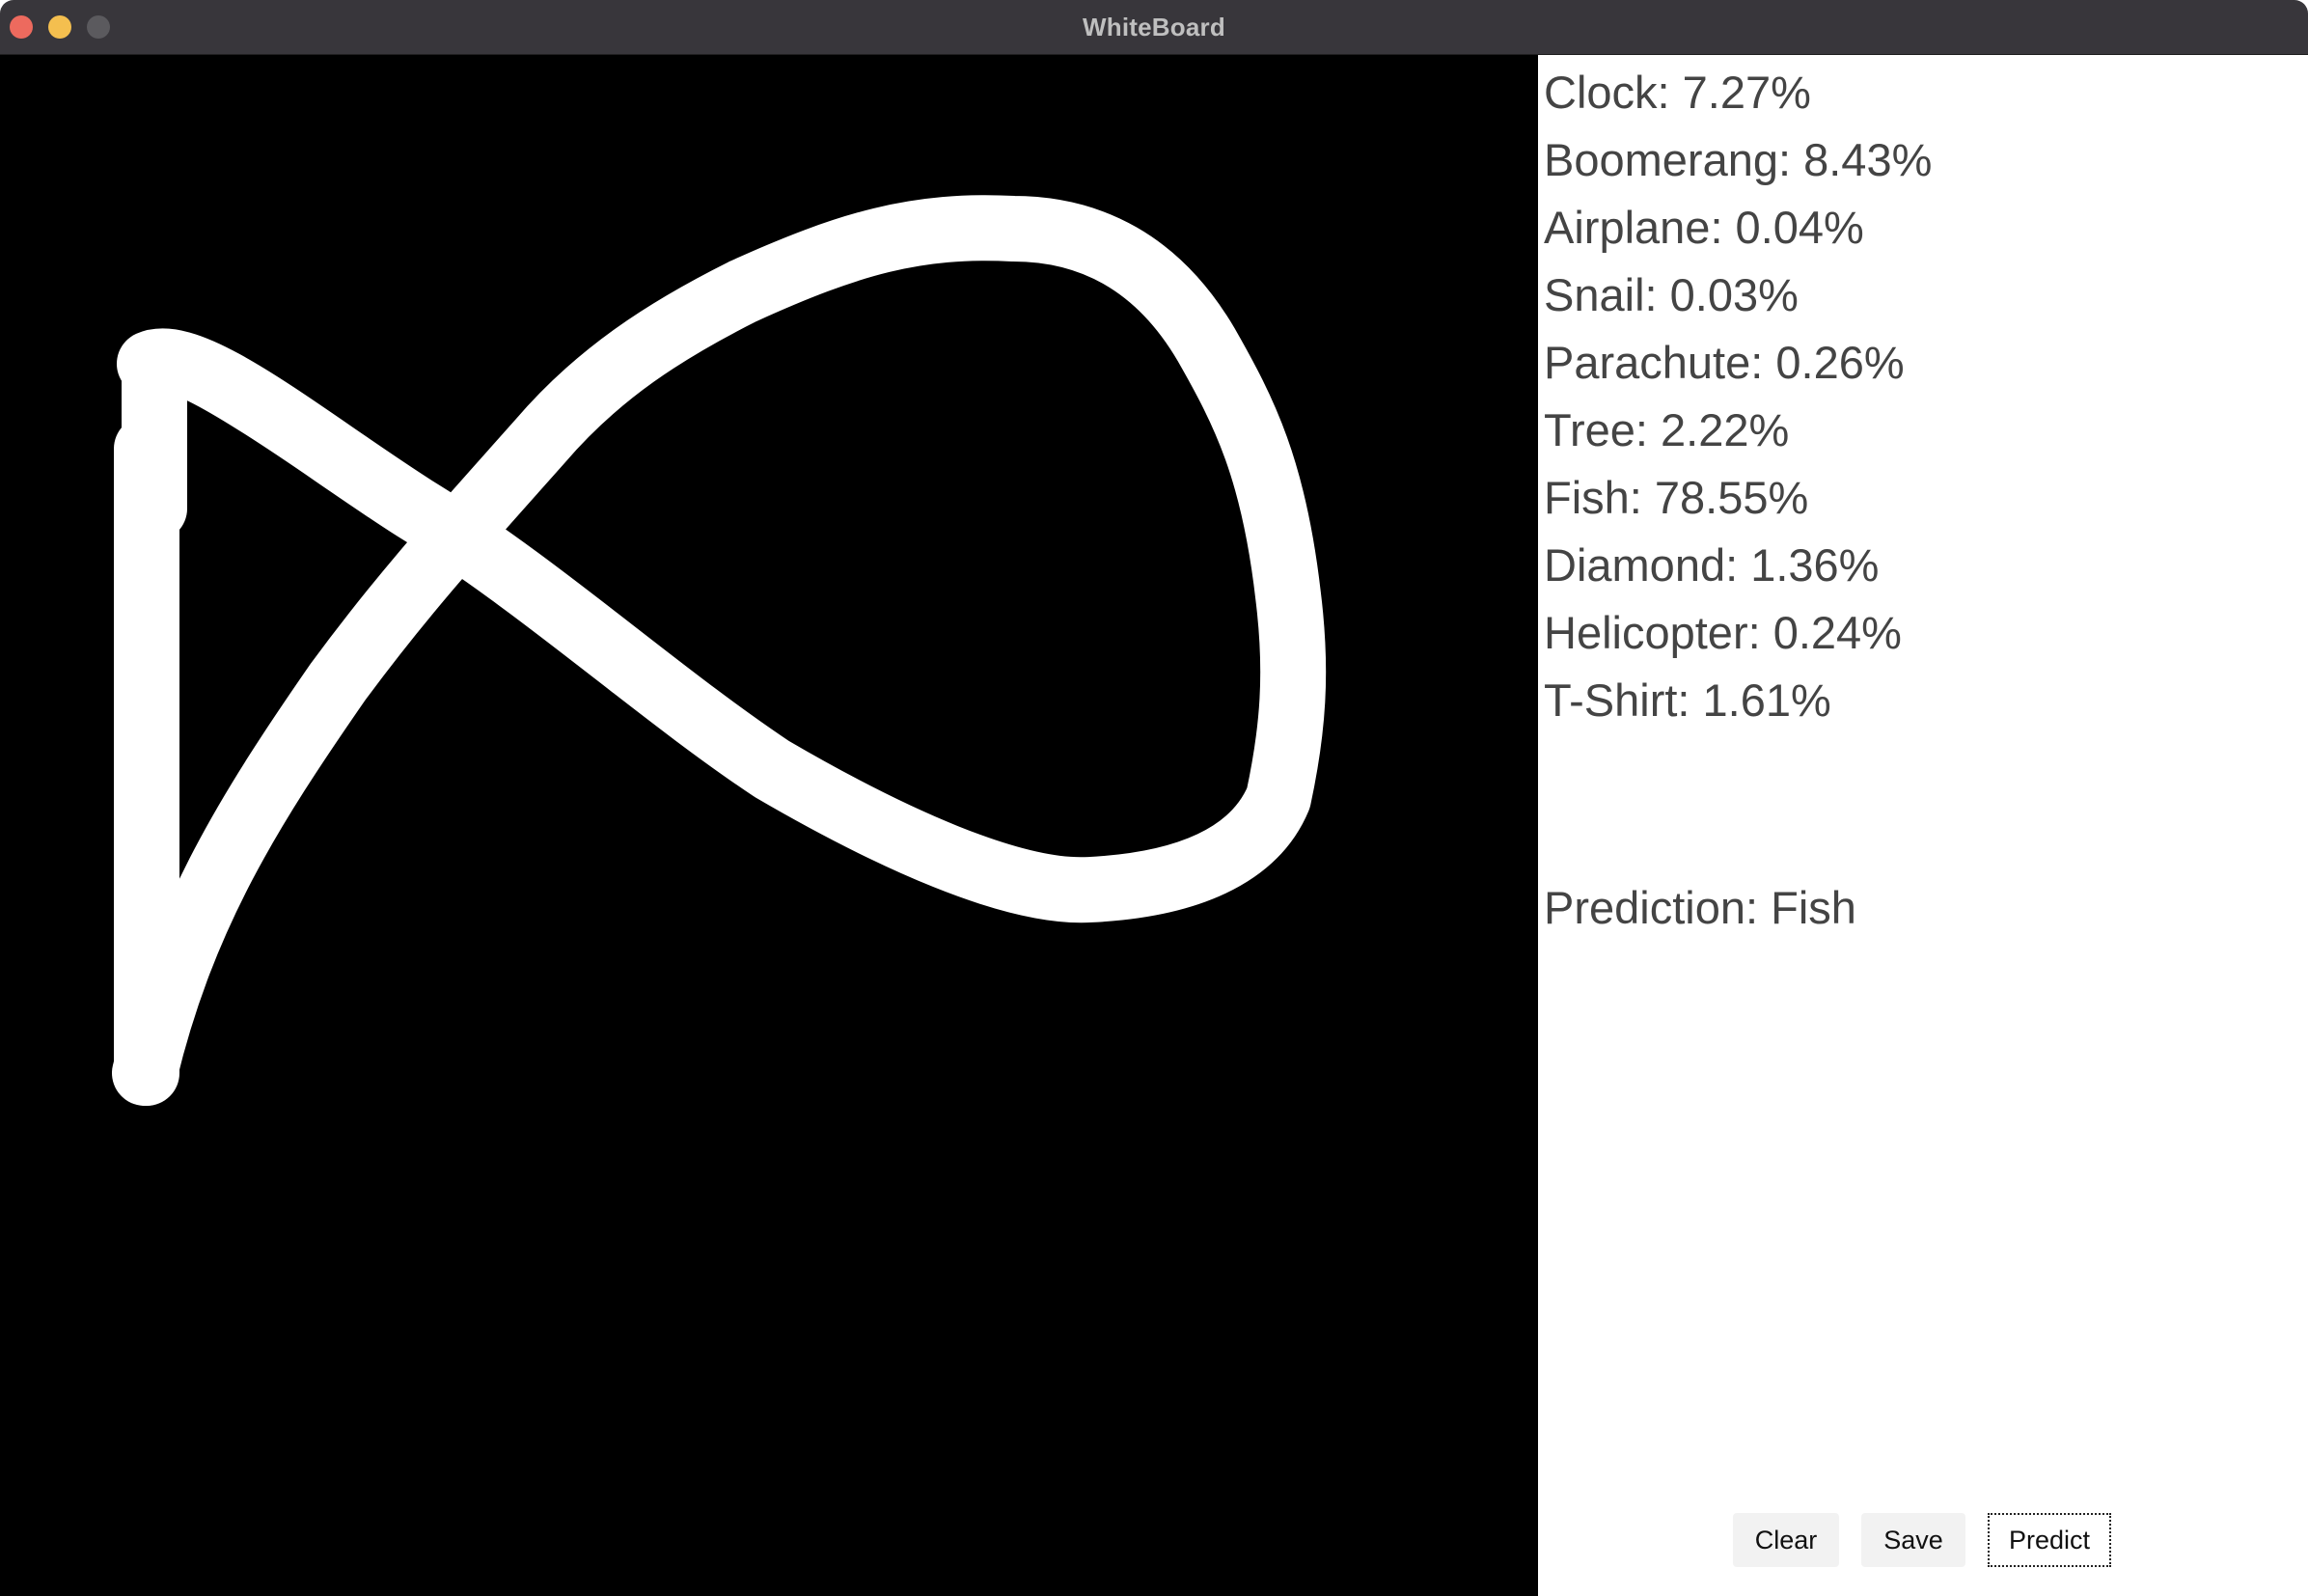 This screenshot has height=1596, width=2308. What do you see at coordinates (1786, 1540) in the screenshot?
I see `clear-button: Clear` at bounding box center [1786, 1540].